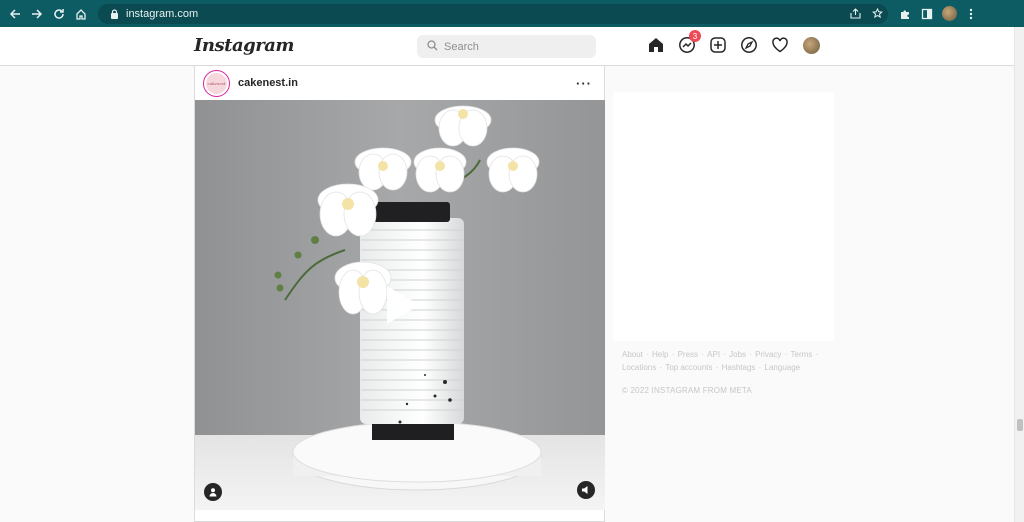 This screenshot has height=522, width=1024. Describe the element at coordinates (723, 216) in the screenshot. I see `sidebar-panel` at that location.